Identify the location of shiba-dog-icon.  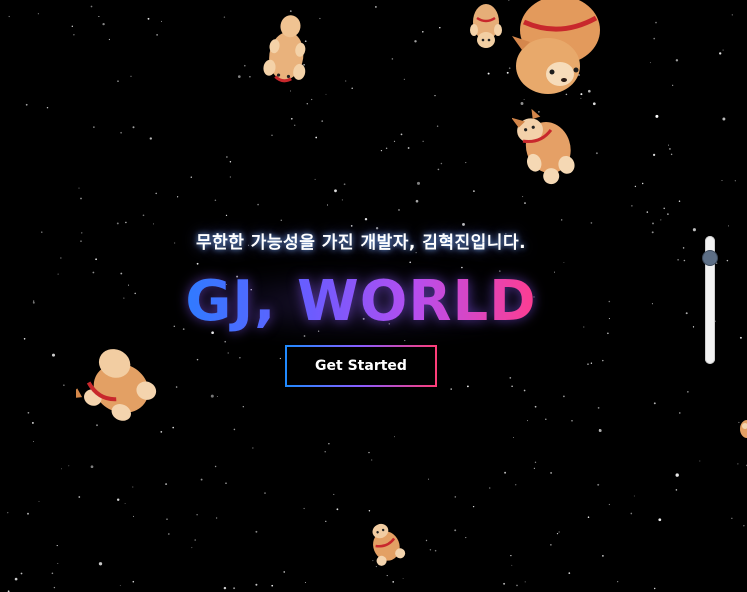
(284, 49).